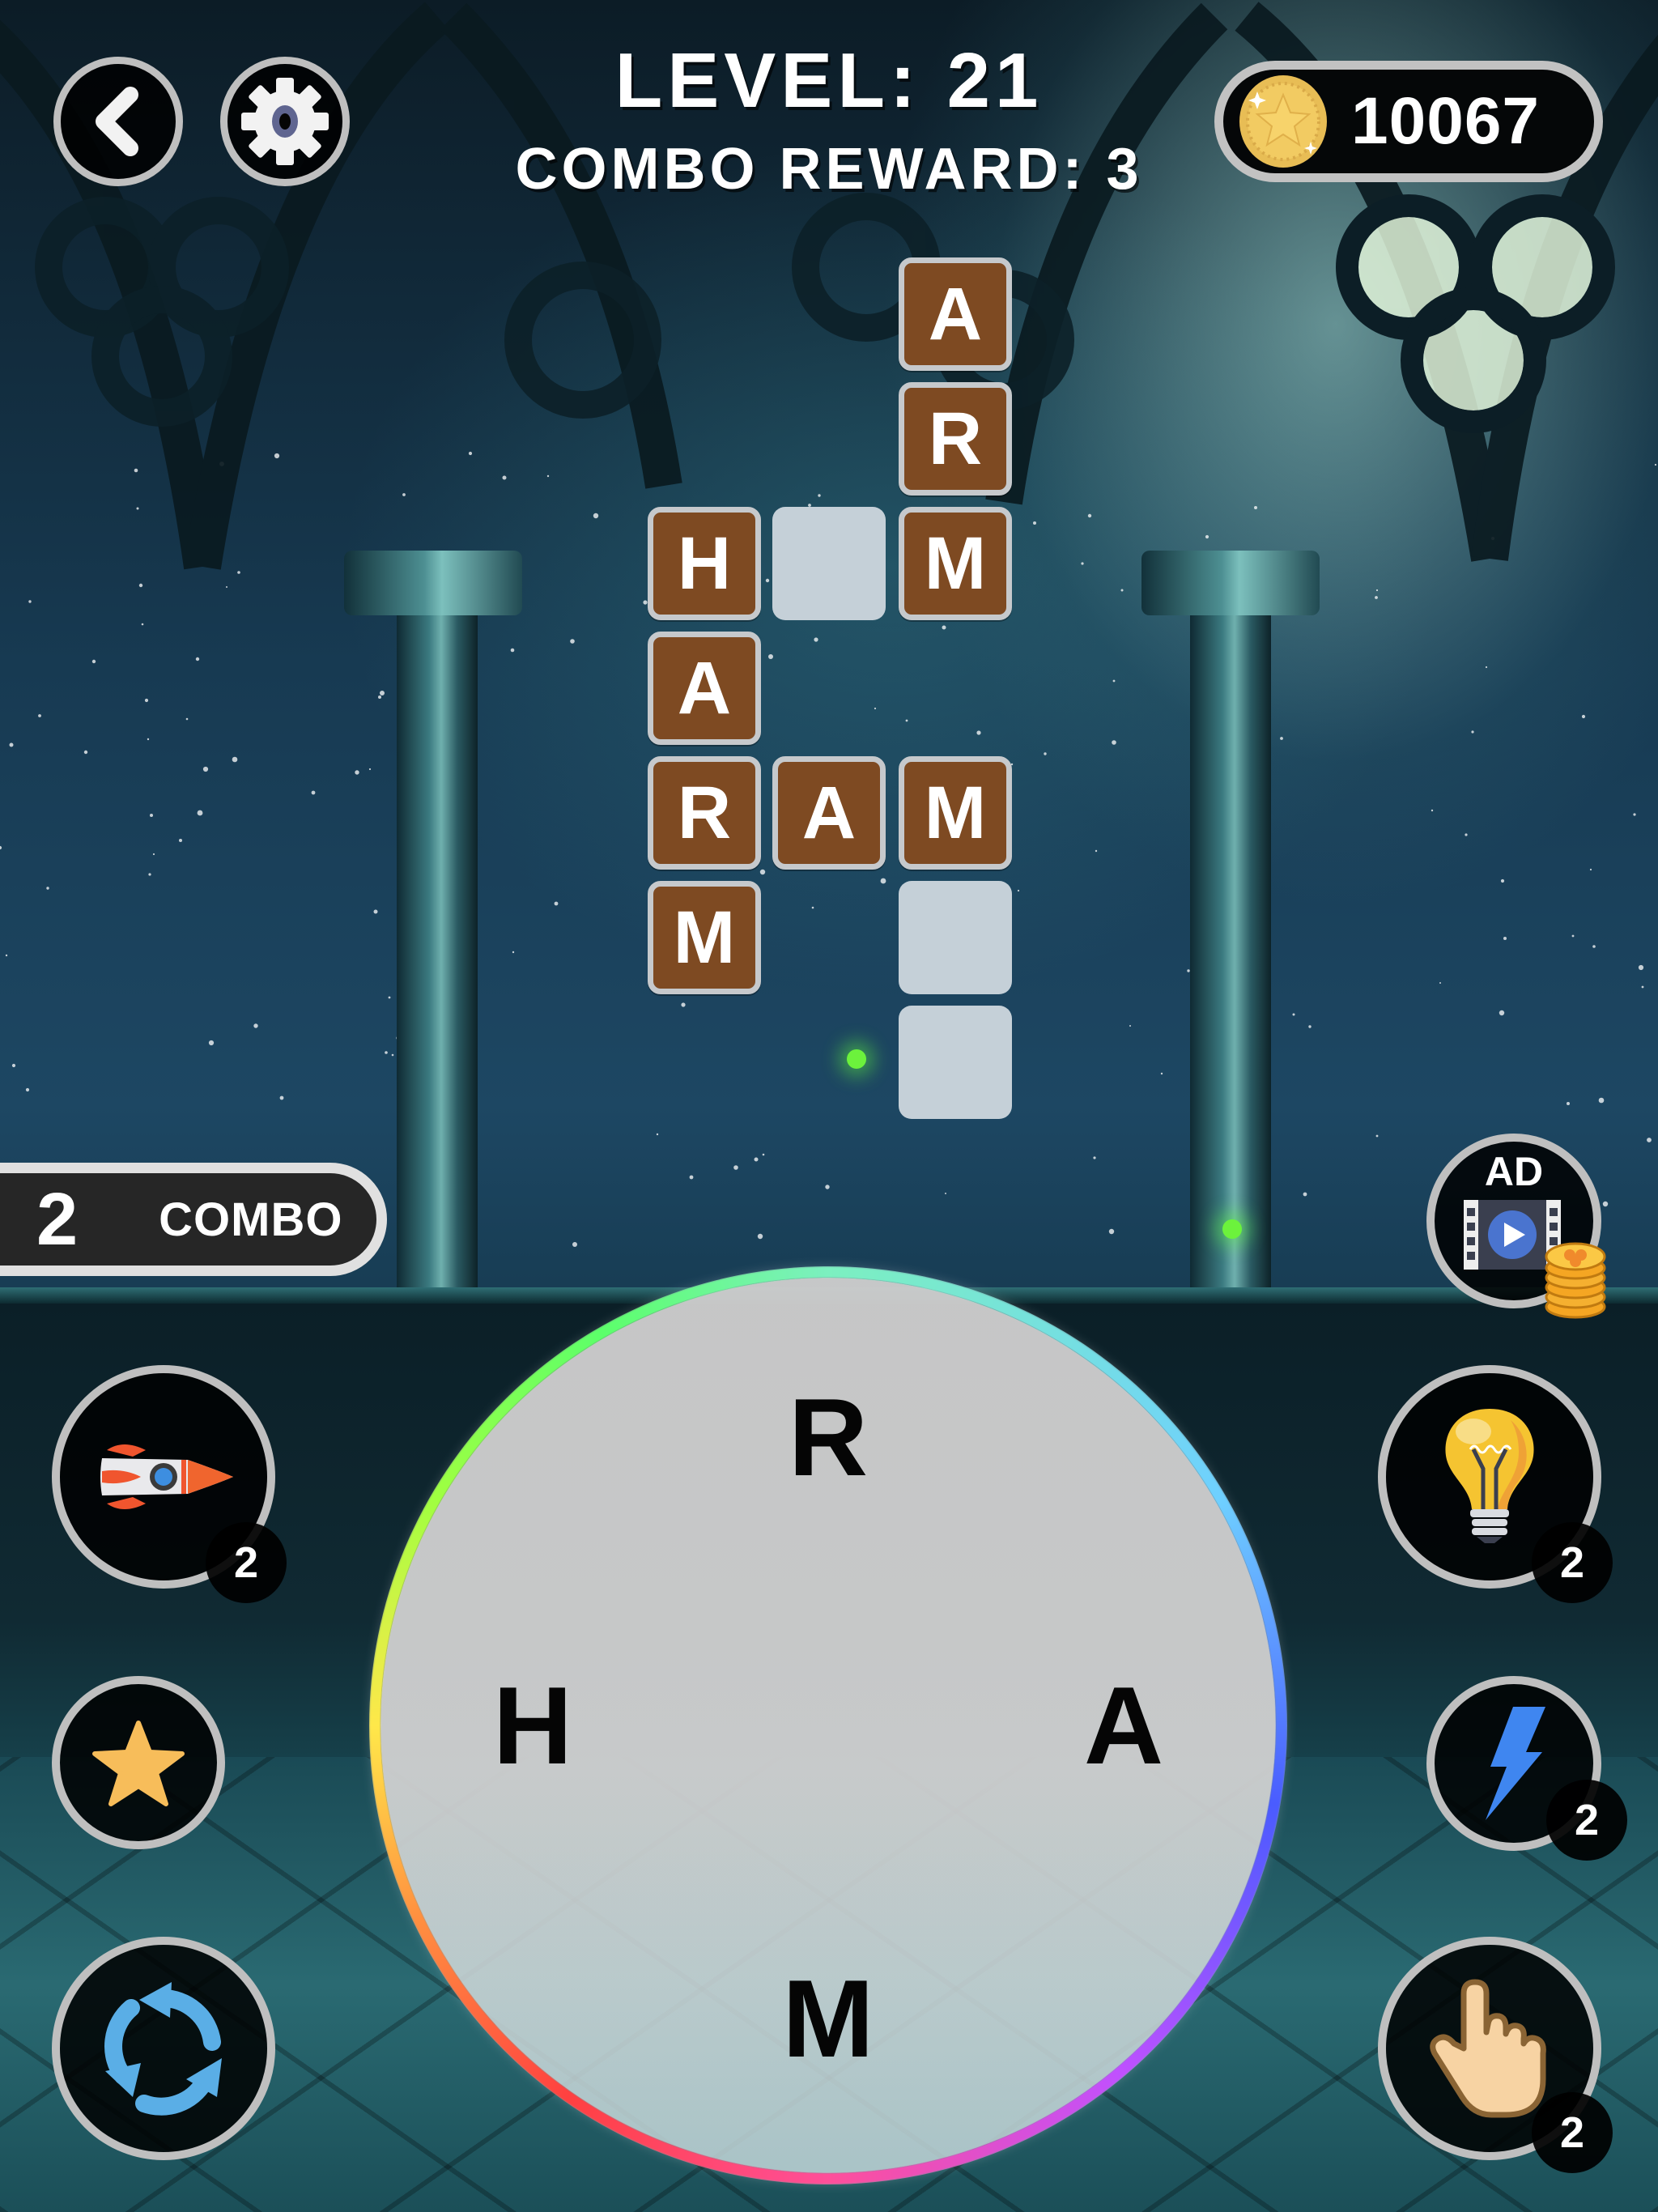 The image size is (1658, 2212). I want to click on wheel-letter: H, so click(533, 1726).